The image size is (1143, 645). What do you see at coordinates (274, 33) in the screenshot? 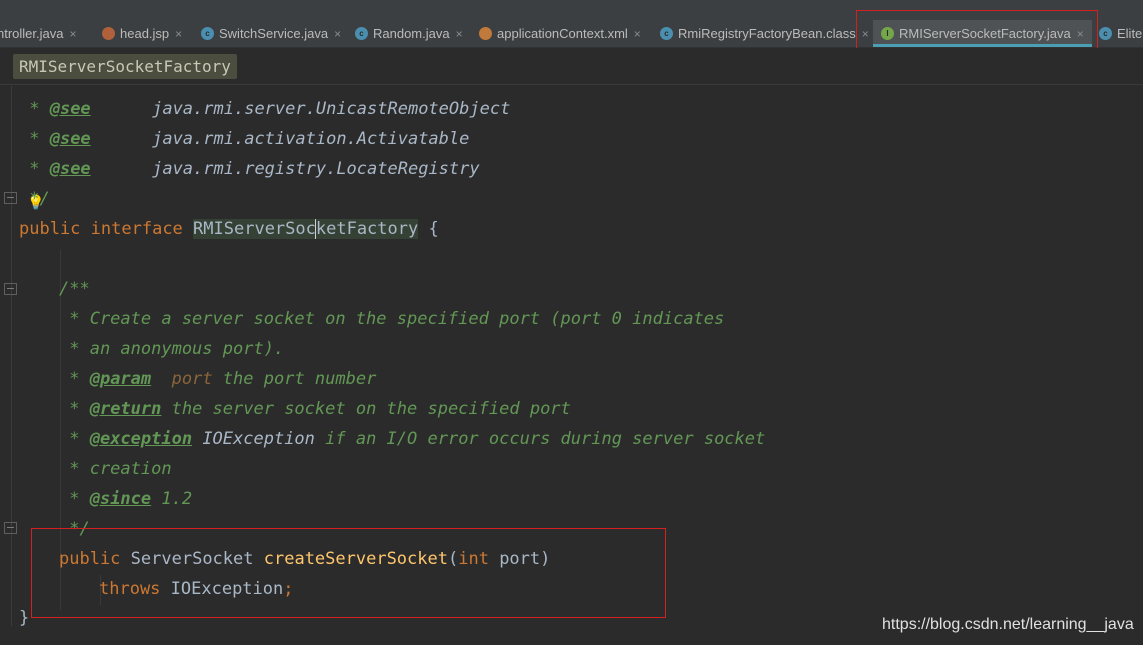
I see `tab-label: SwitchService.java` at bounding box center [274, 33].